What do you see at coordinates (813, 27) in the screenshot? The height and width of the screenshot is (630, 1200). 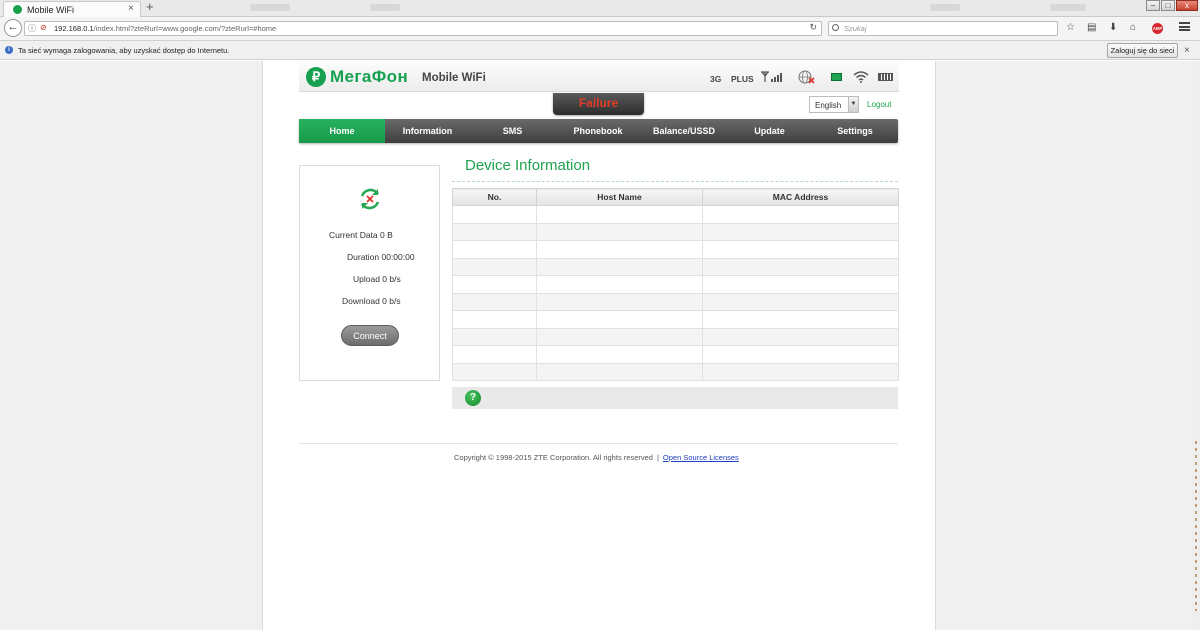 I see `reload-icon: ↻` at bounding box center [813, 27].